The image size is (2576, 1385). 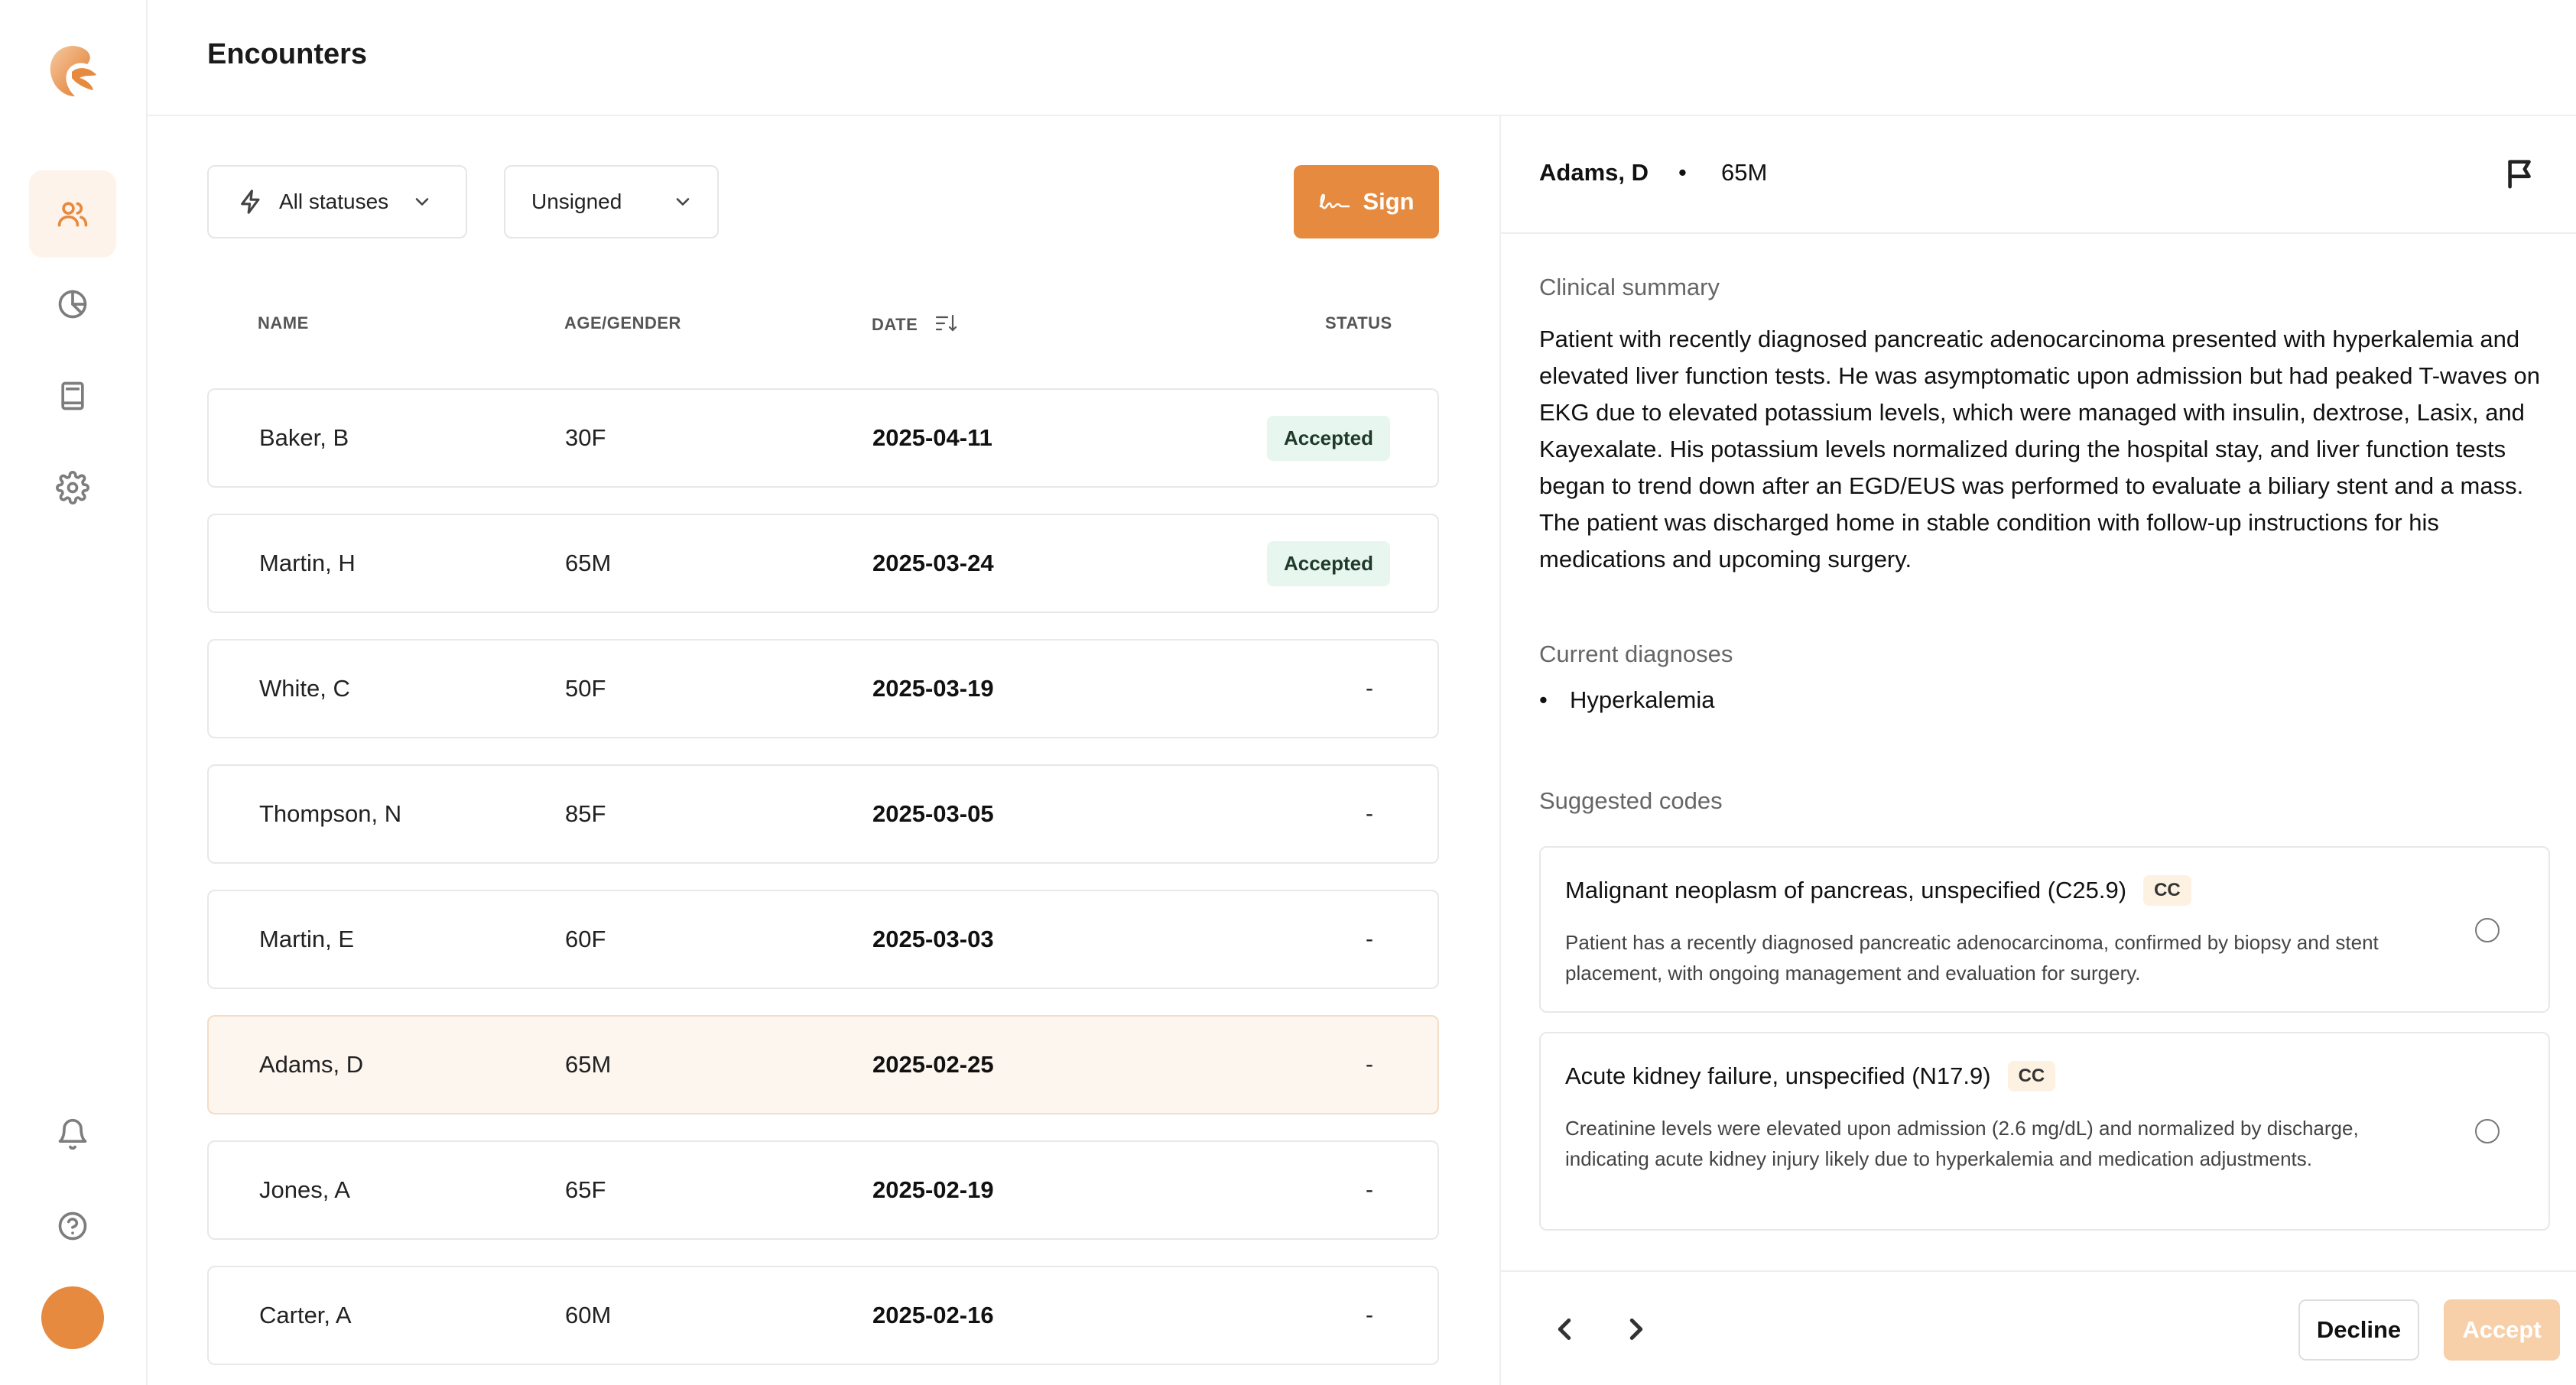 What do you see at coordinates (2359, 1330) in the screenshot?
I see `decline-button: Decline` at bounding box center [2359, 1330].